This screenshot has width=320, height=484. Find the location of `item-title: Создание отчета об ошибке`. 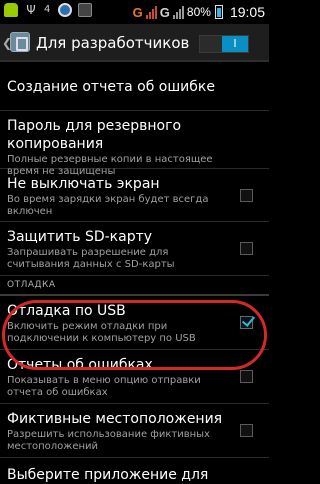

item-title: Создание отчета об ошибке is located at coordinates (111, 87).